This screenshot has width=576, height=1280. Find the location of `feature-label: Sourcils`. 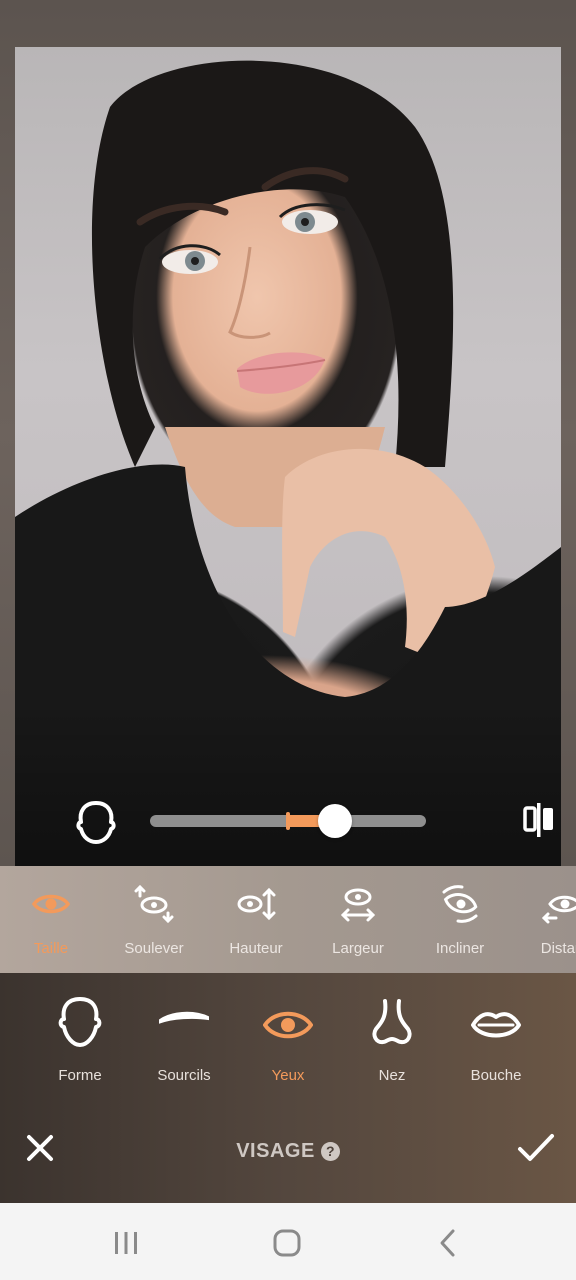

feature-label: Sourcils is located at coordinates (184, 1075).